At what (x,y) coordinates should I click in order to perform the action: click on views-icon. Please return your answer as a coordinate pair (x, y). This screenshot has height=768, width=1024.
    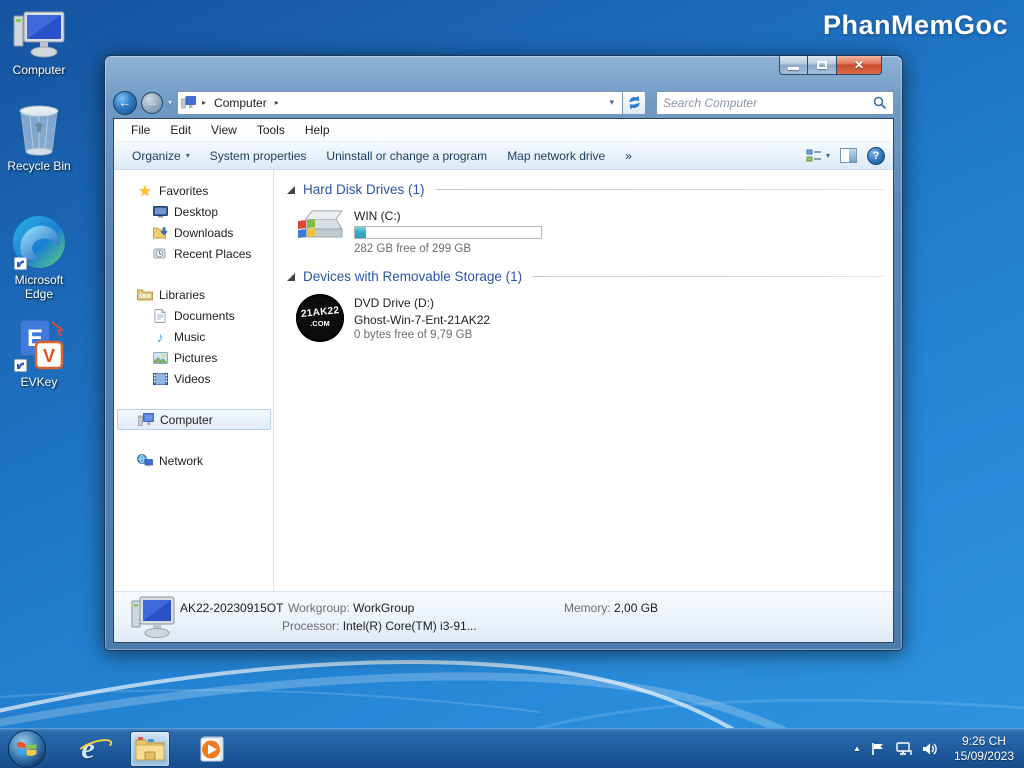
    Looking at the image, I should click on (813, 155).